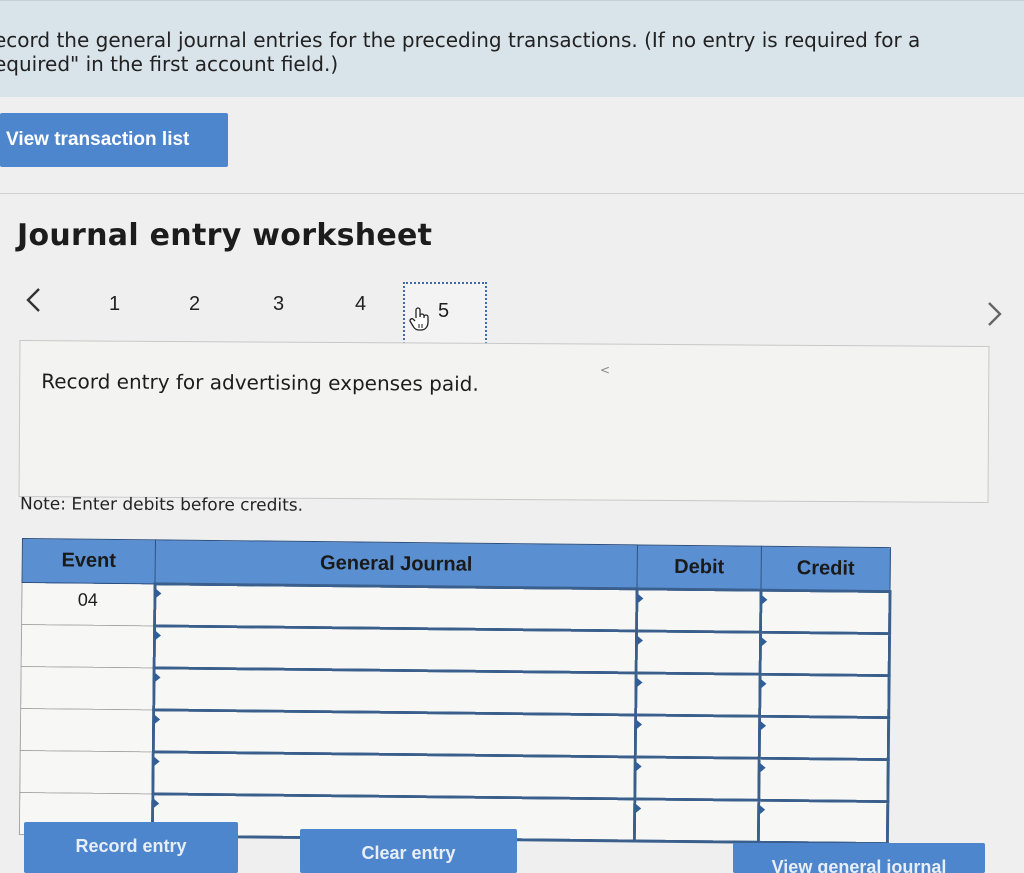  What do you see at coordinates (278, 304) in the screenshot?
I see `page-tab-3: 3` at bounding box center [278, 304].